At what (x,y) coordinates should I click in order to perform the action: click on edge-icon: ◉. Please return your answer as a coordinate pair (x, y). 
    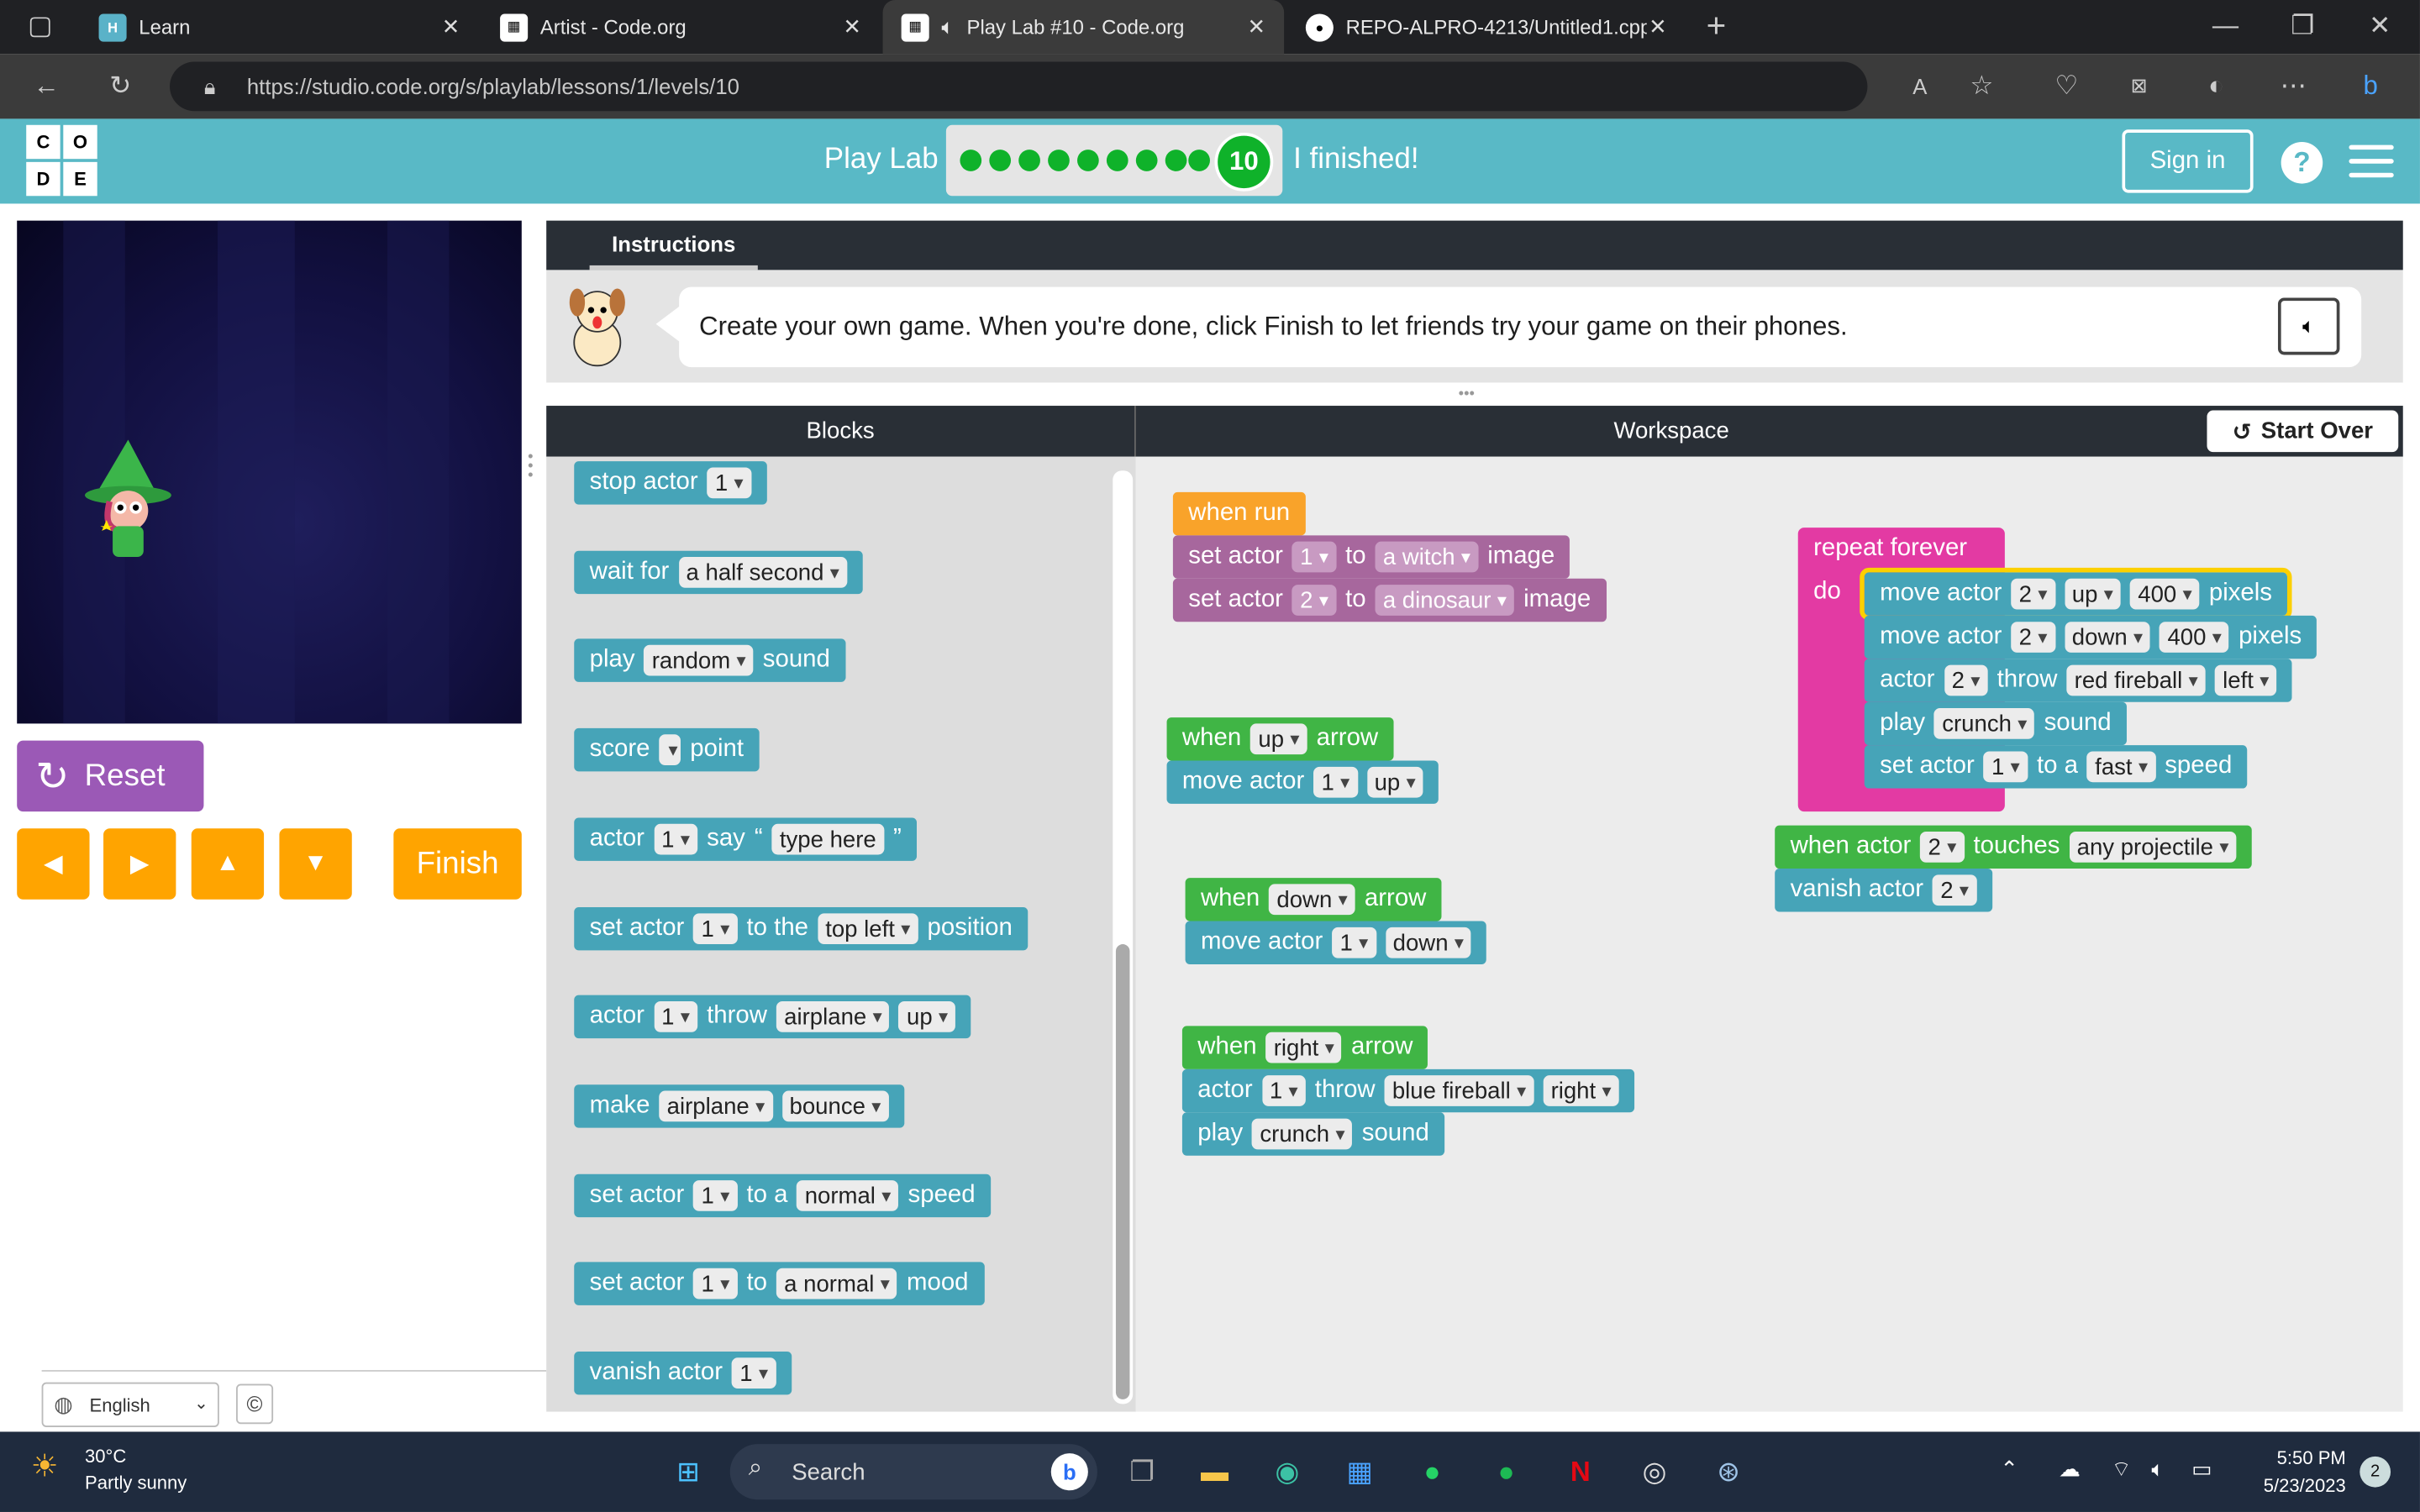
    Looking at the image, I should click on (1287, 1471).